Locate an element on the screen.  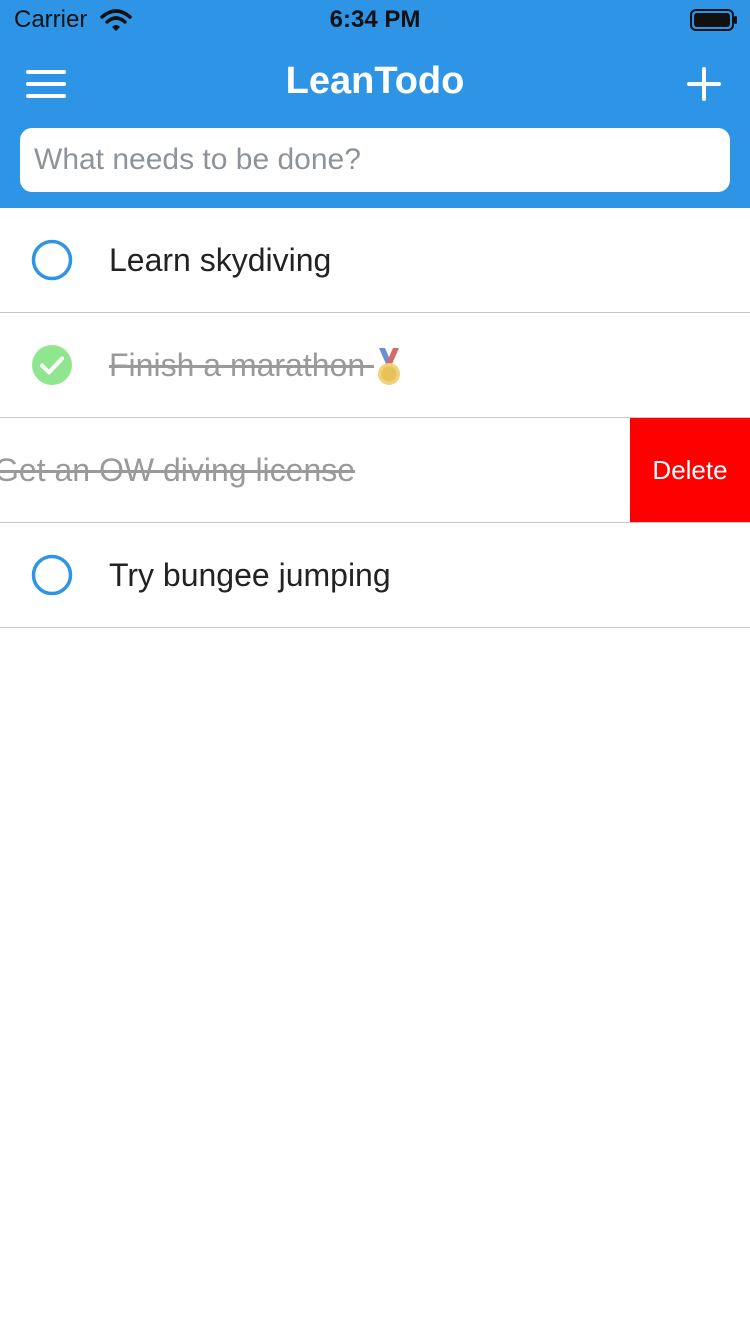
todo-row: Get an OW diving license Delete is located at coordinates (375, 470).